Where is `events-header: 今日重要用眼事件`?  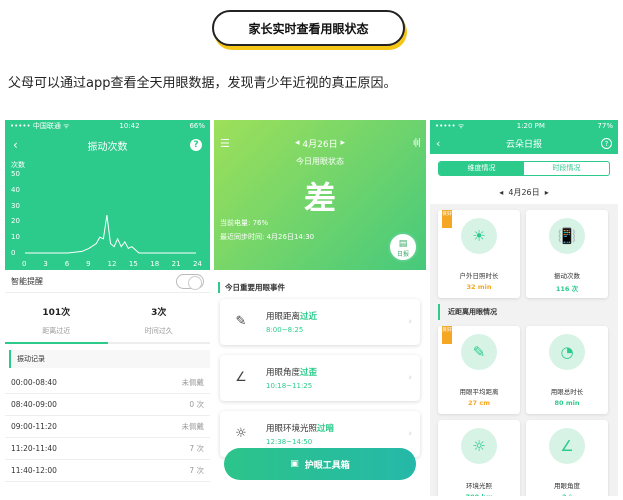 events-header: 今日重要用眼事件 is located at coordinates (320, 287).